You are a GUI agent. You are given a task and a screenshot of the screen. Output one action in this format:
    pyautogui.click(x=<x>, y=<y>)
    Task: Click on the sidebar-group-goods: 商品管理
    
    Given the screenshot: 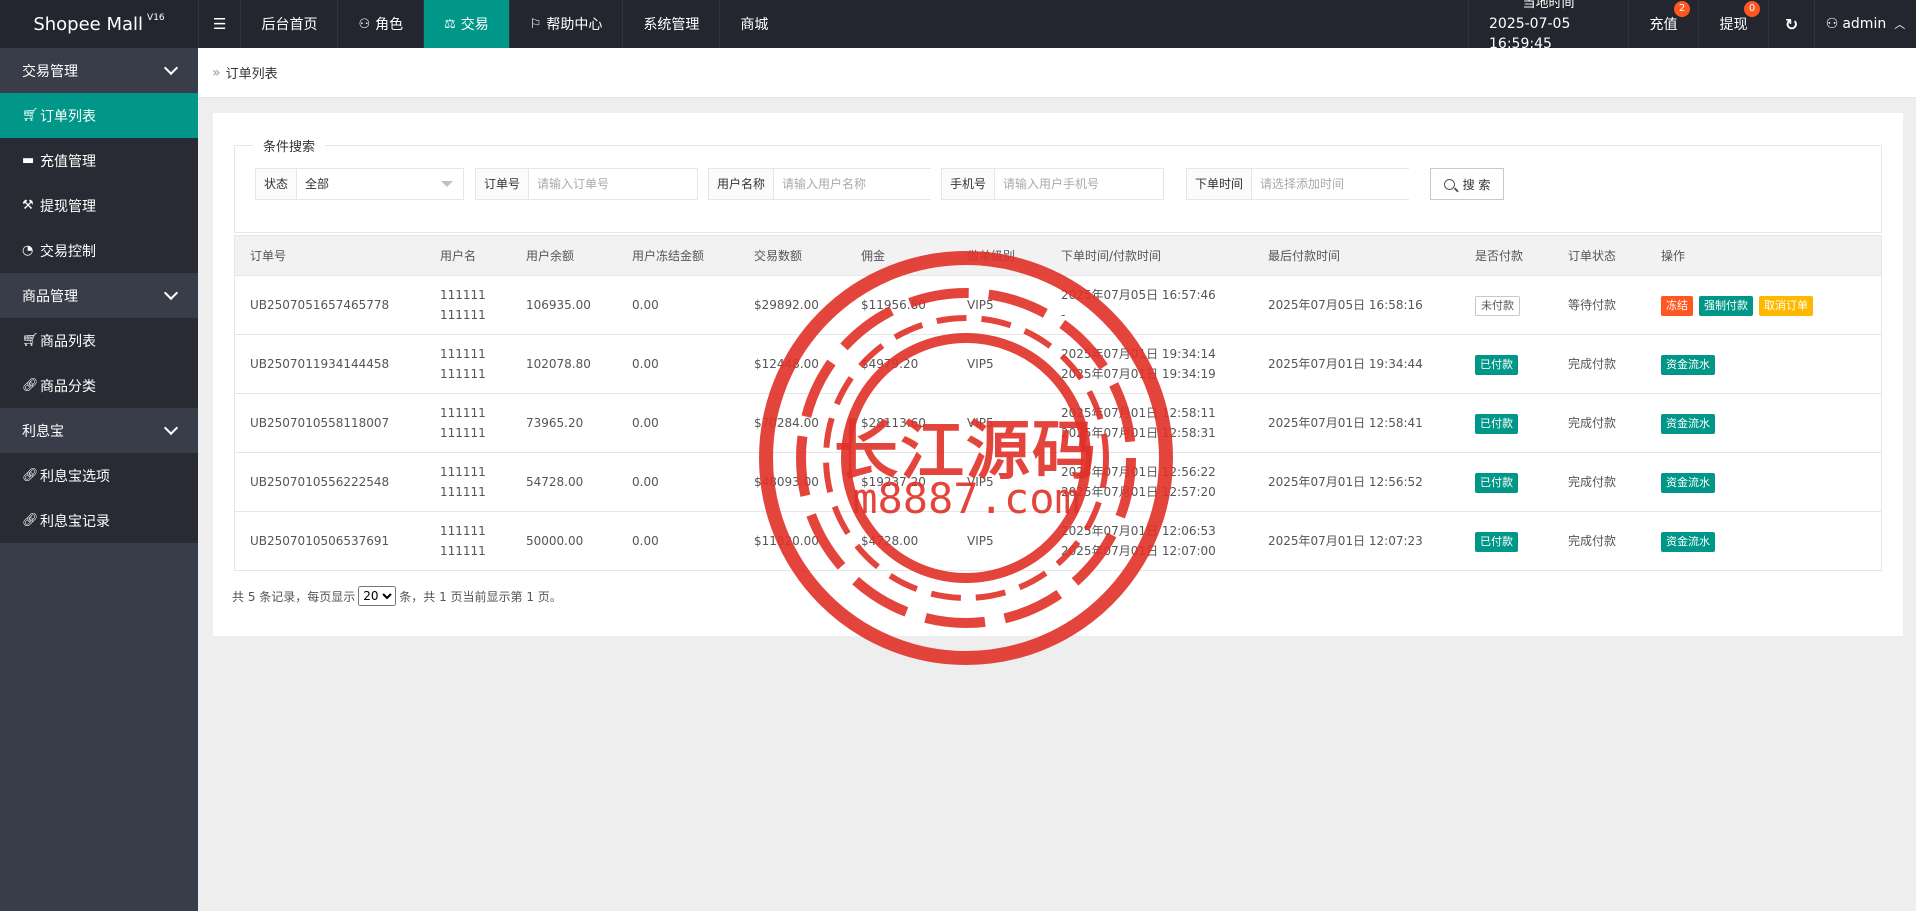 What is the action you would take?
    pyautogui.click(x=99, y=295)
    